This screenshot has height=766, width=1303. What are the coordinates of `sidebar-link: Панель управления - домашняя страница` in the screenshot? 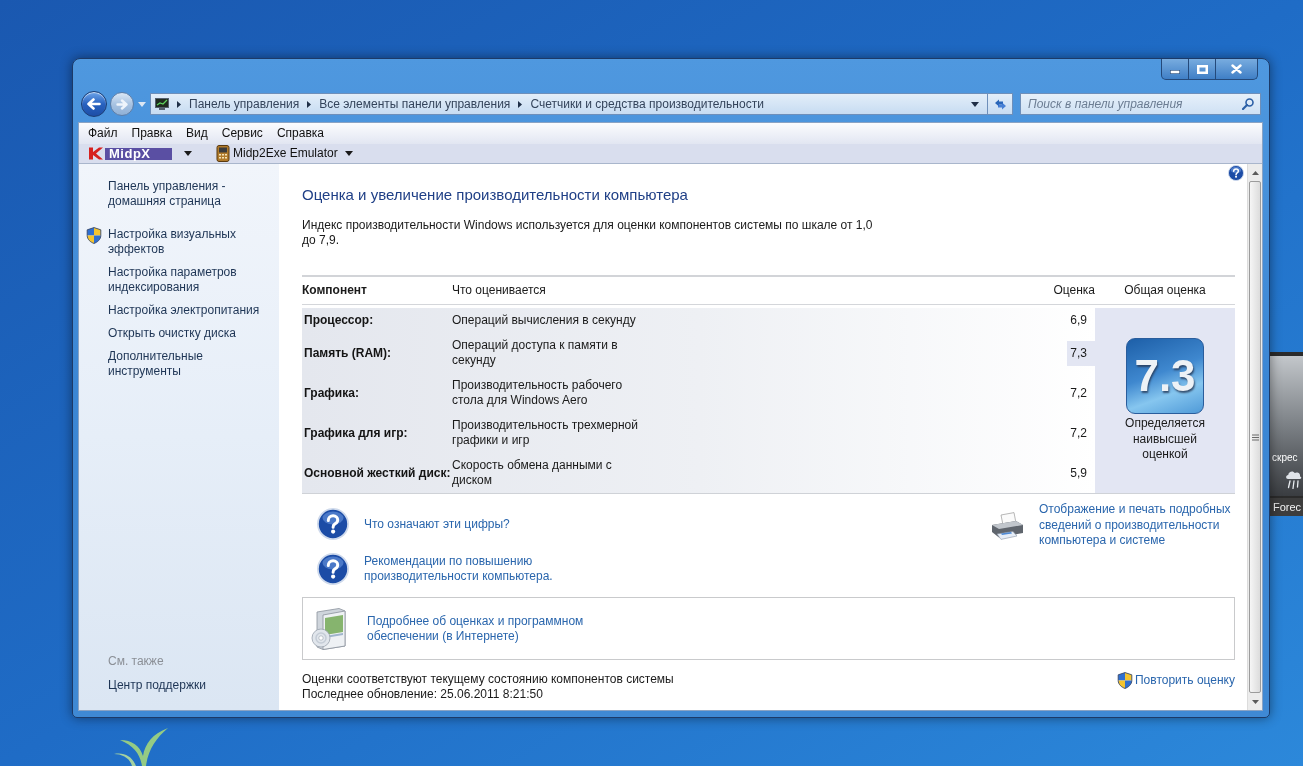 It's located at (190, 194).